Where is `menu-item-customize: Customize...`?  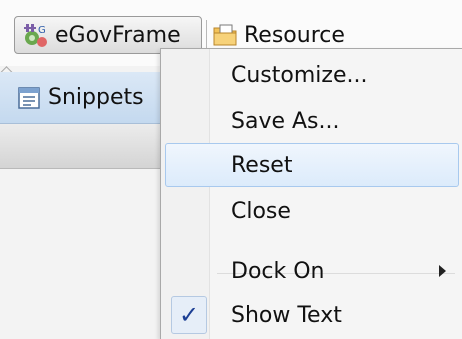 menu-item-customize: Customize... is located at coordinates (312, 75).